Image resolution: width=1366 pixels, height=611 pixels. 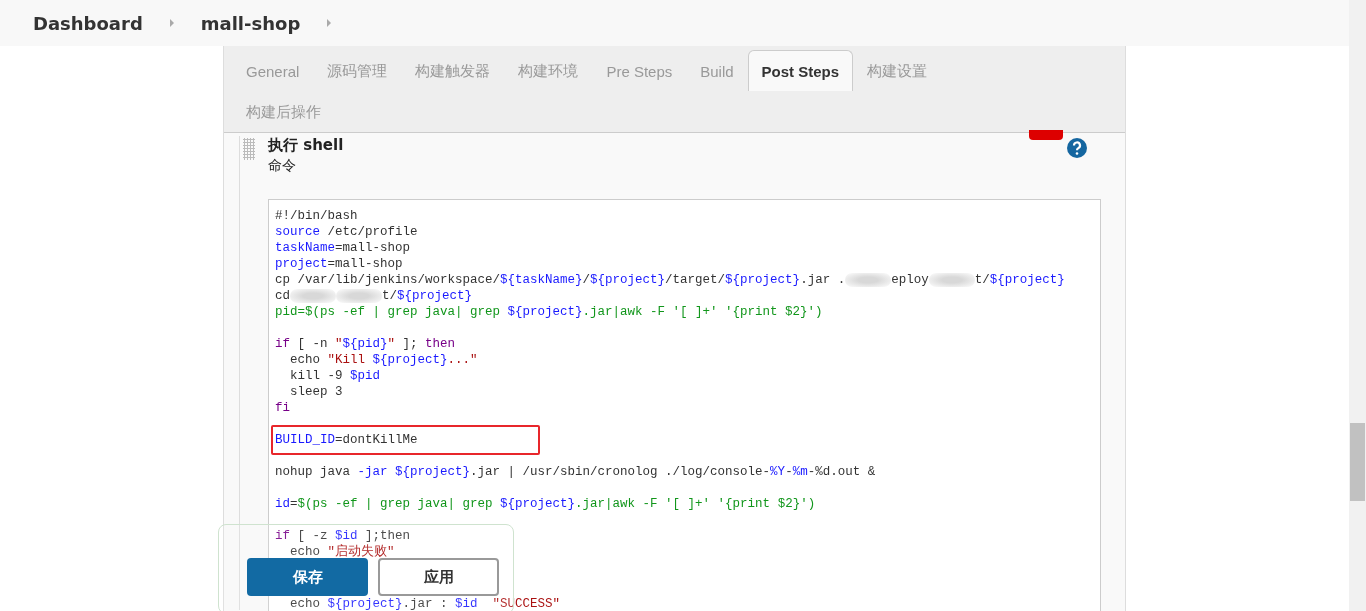 I want to click on breadcrumb-link: mall-shop, so click(x=250, y=23).